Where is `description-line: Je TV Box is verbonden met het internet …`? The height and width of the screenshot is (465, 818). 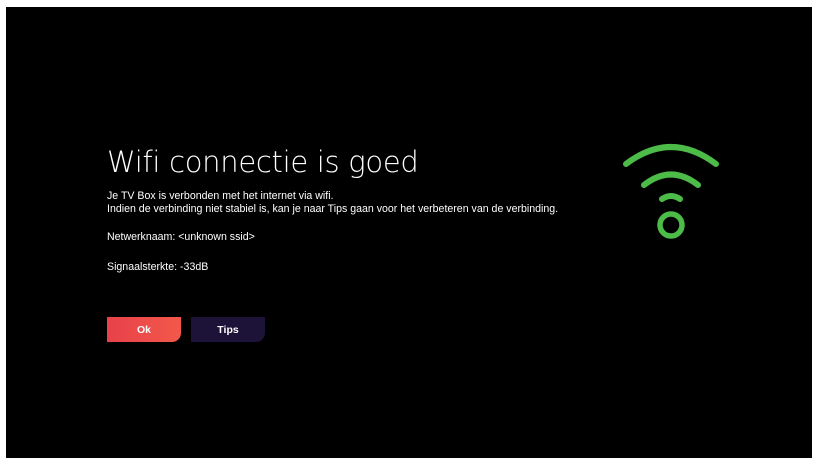 description-line: Je TV Box is verbonden met het internet … is located at coordinates (220, 196).